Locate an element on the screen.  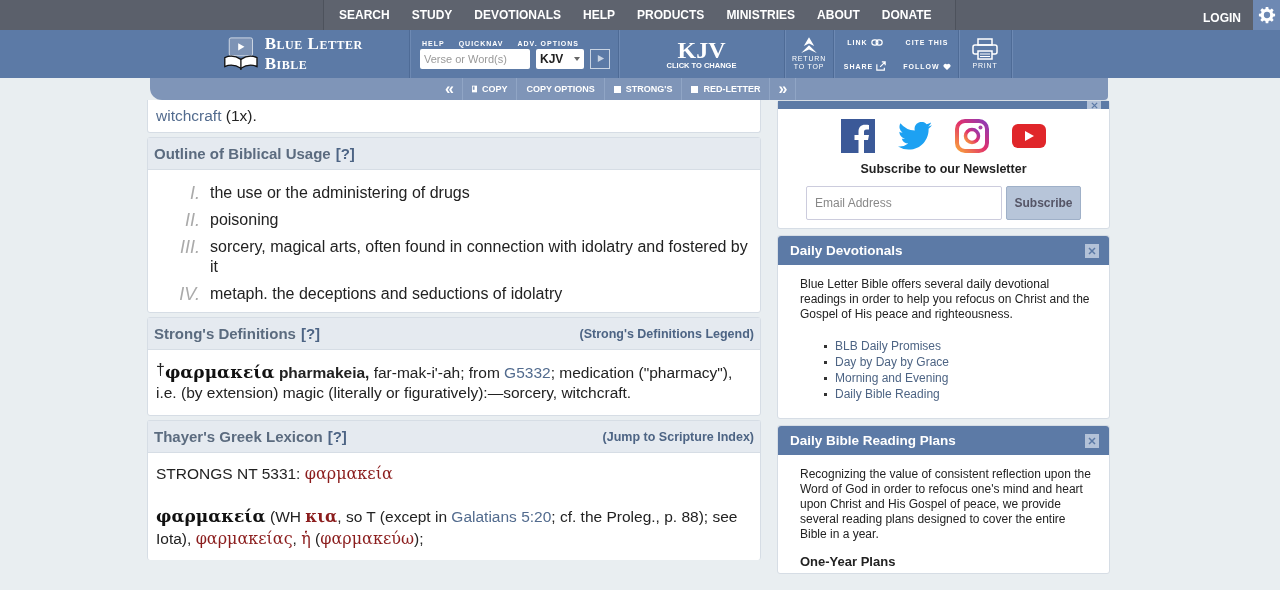
subscribe-button: Subscribe is located at coordinates (1043, 203).